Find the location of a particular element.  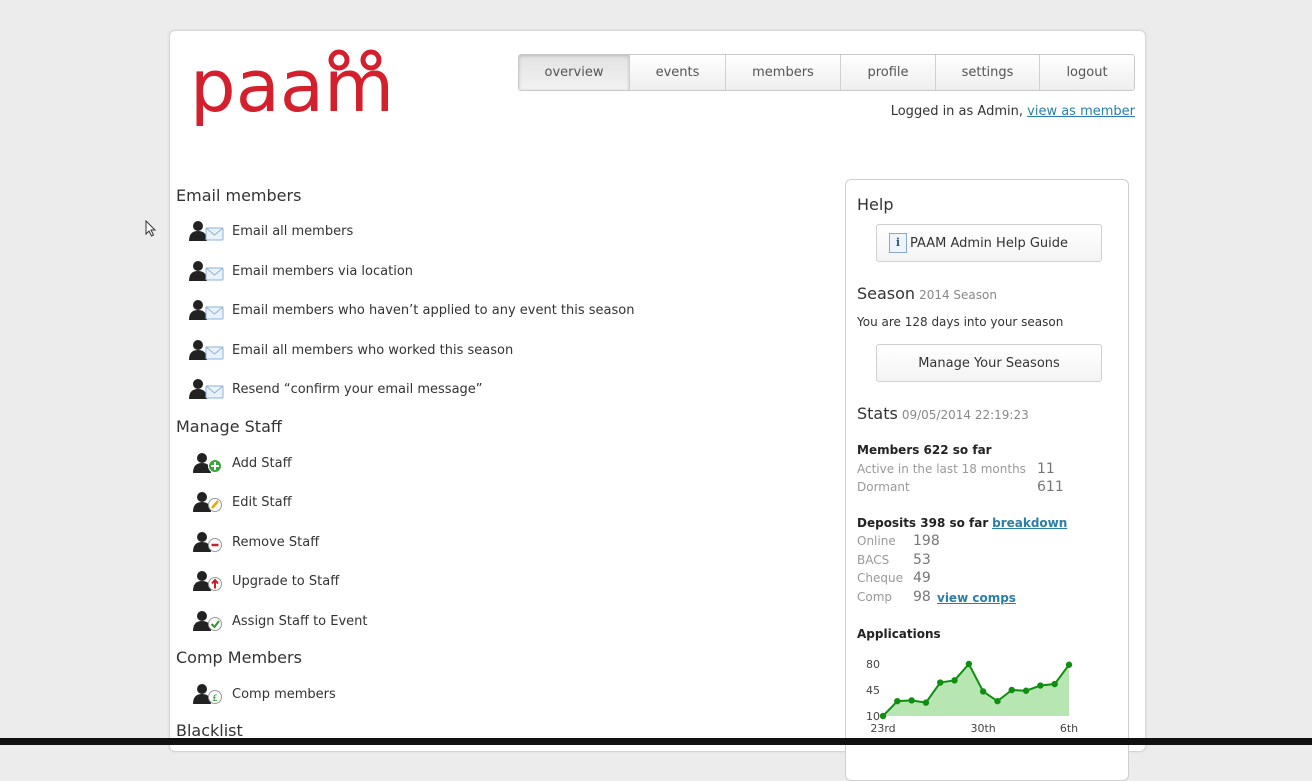

tab-events: events is located at coordinates (678, 72).